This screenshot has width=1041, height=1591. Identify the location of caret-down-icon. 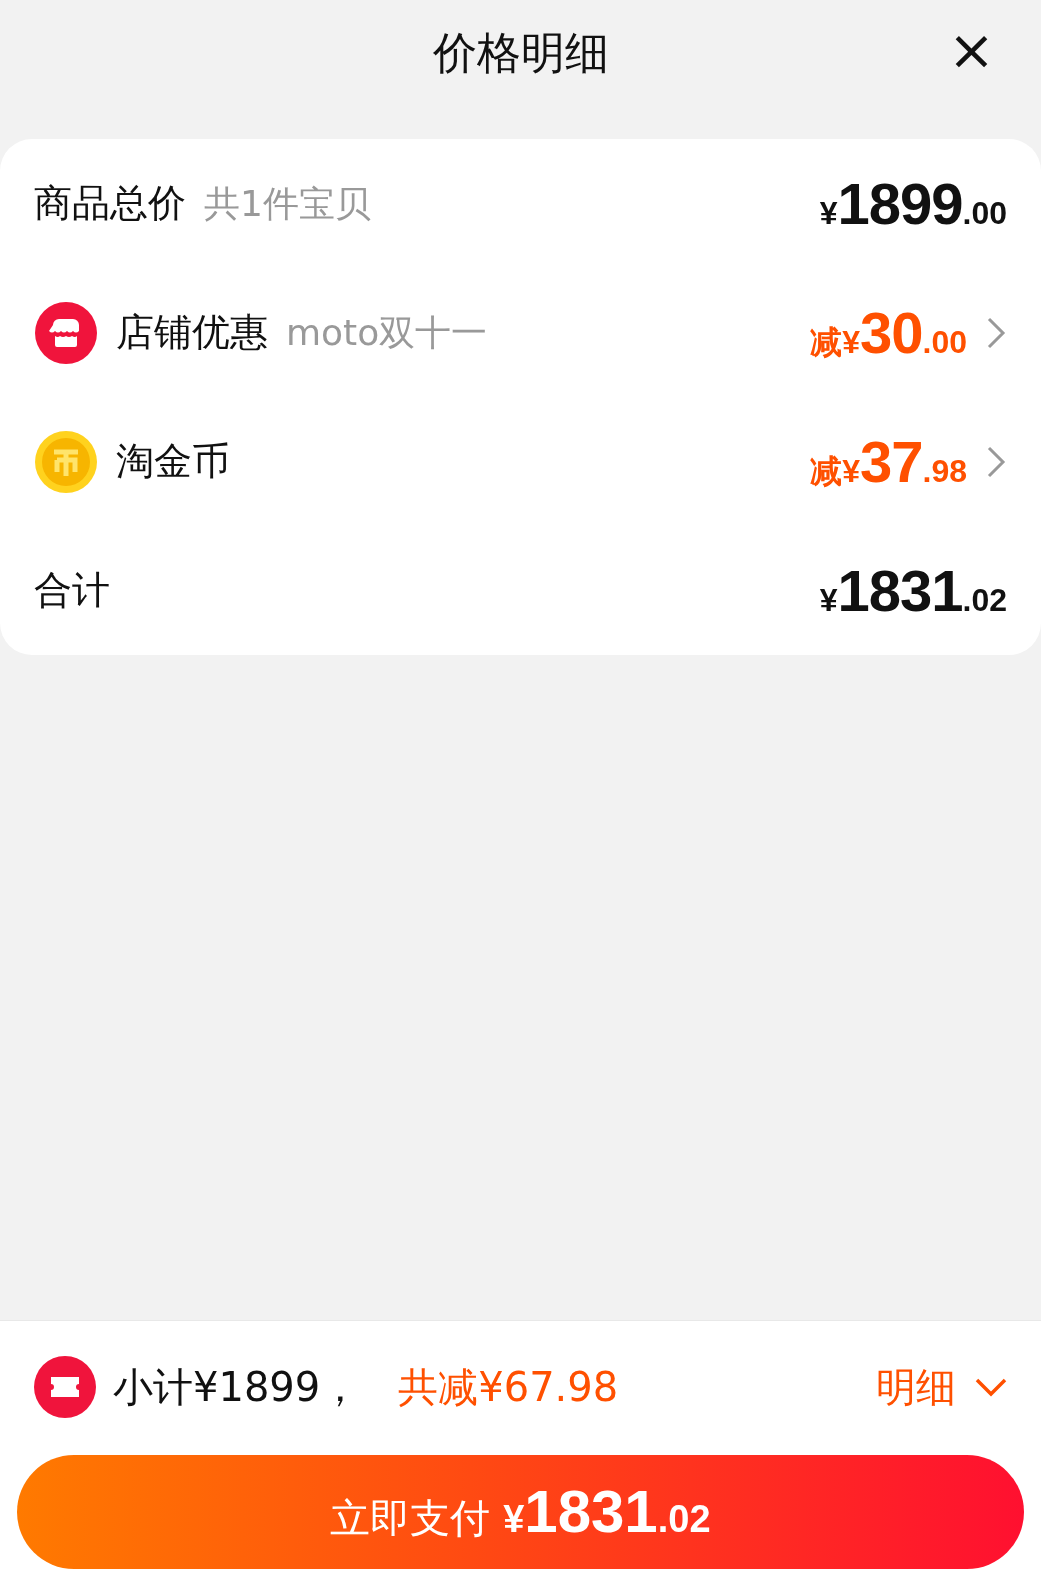
(991, 1387).